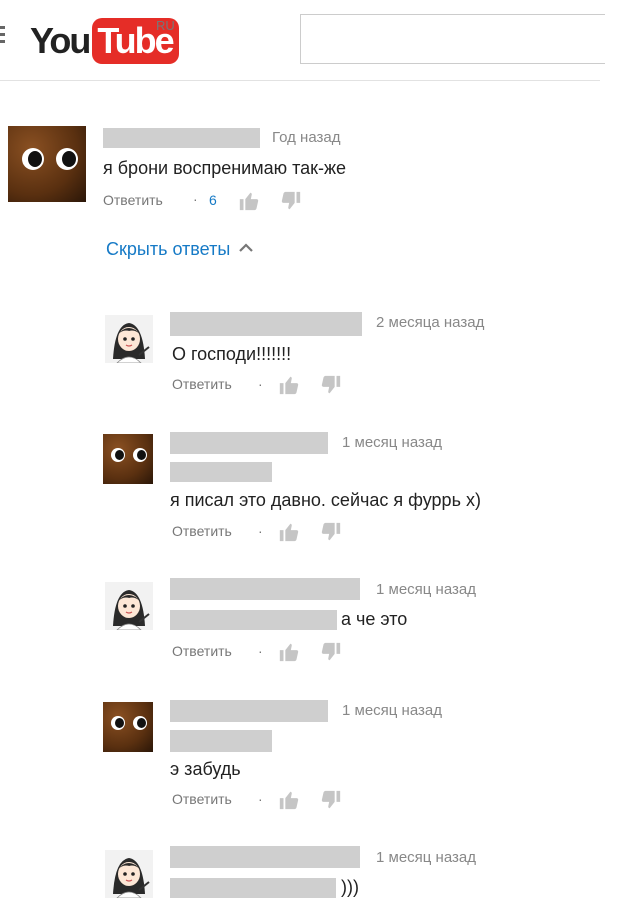 This screenshot has height=920, width=620. Describe the element at coordinates (374, 619) in the screenshot. I see `comment-text: а че это` at that location.